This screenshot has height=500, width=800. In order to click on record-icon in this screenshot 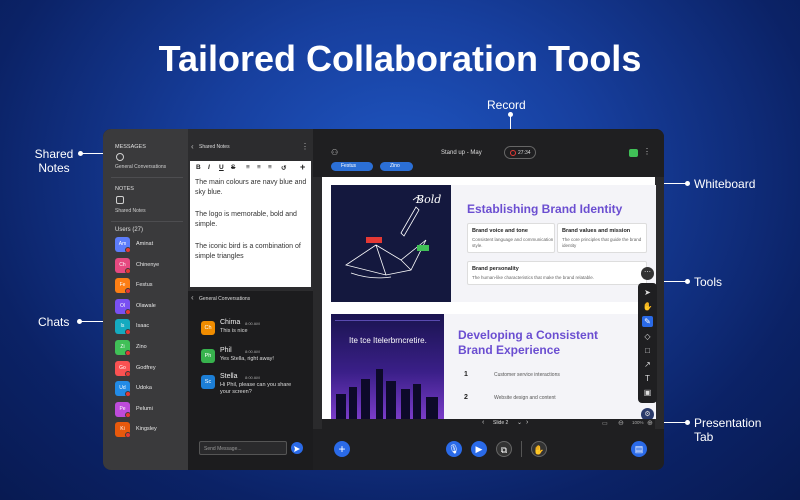, I will do `click(513, 153)`.